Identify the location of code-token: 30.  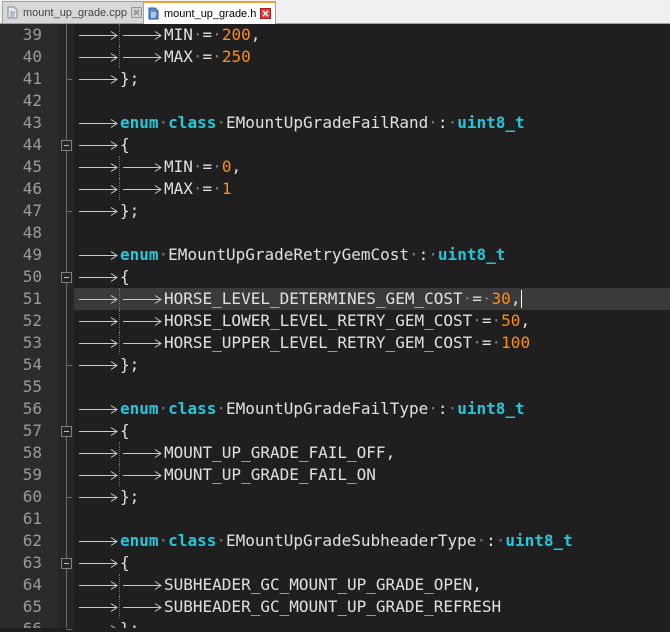
(501, 298).